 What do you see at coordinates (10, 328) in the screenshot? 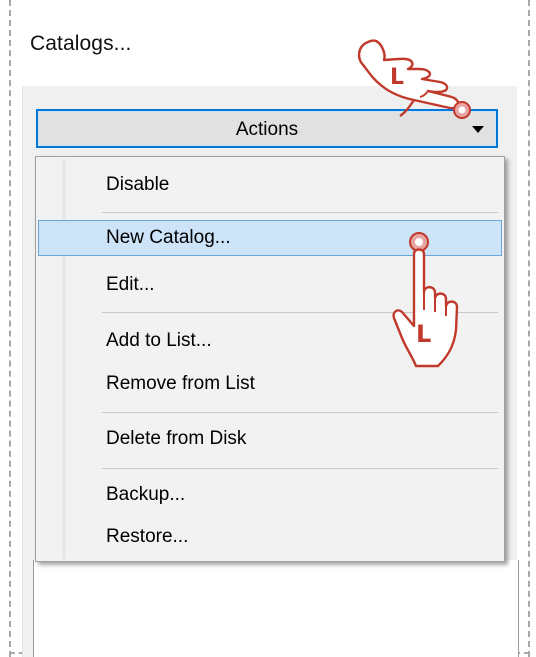
I see `dashed-border-left` at bounding box center [10, 328].